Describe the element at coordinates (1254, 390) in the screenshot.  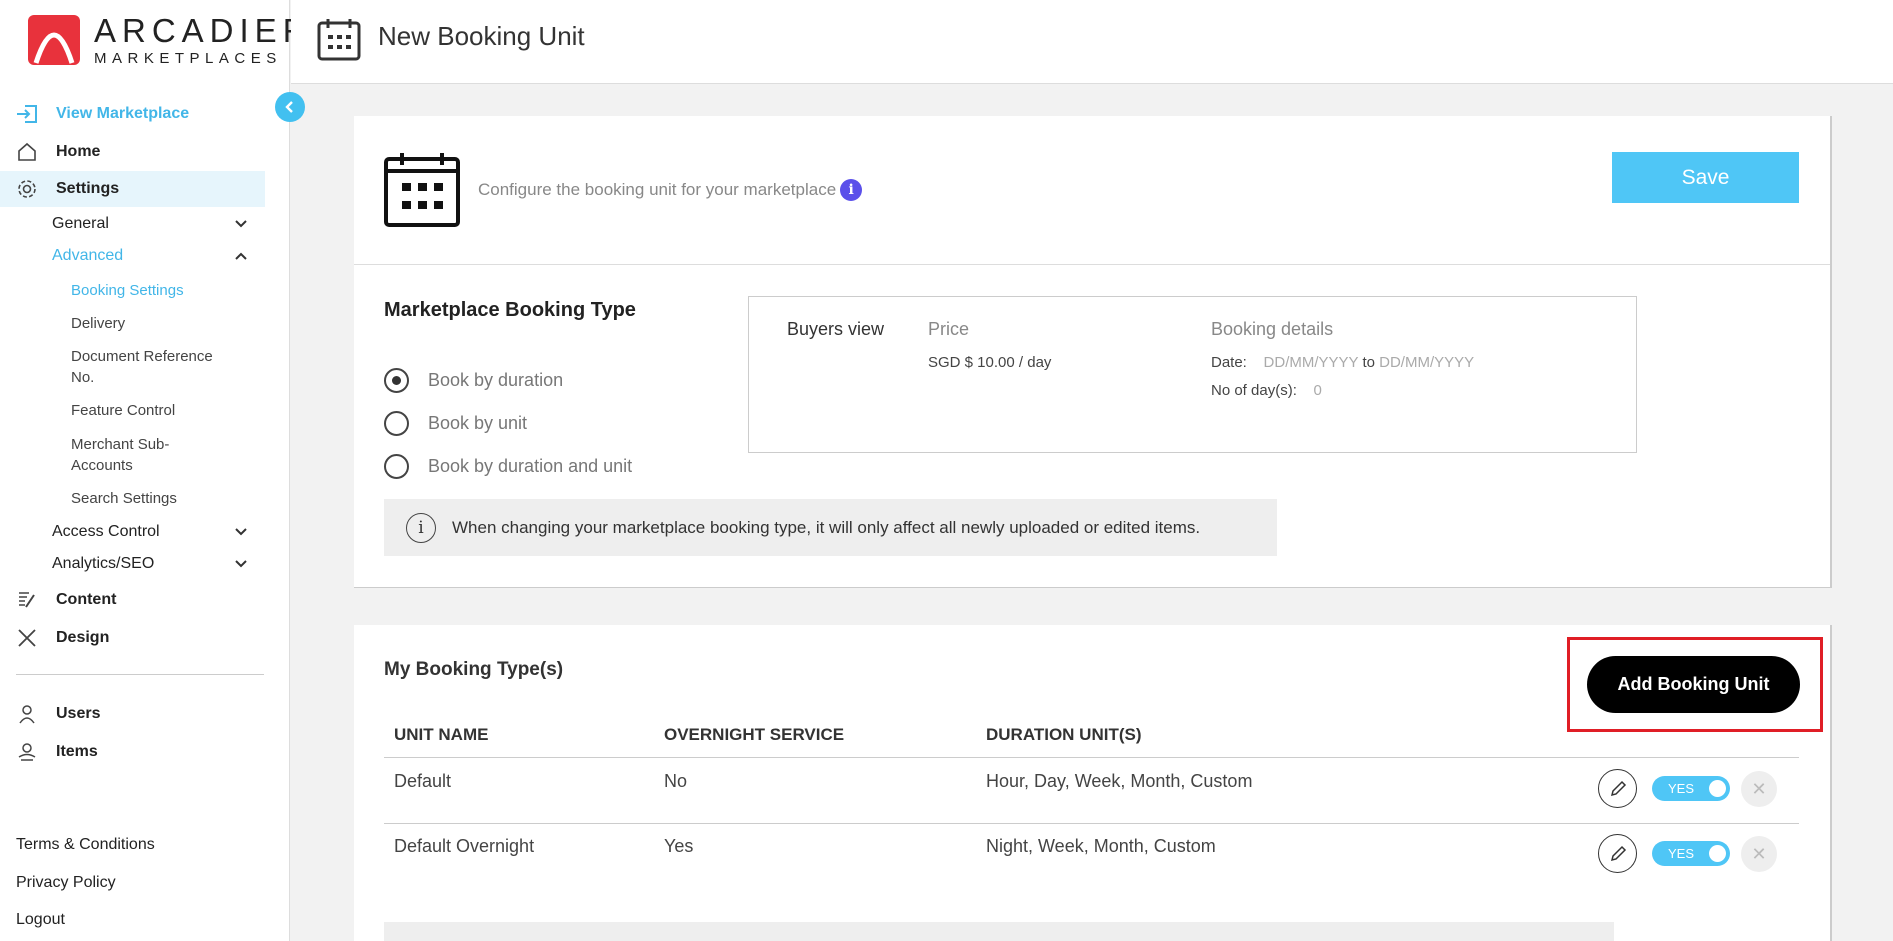
I see `days-label: No of day(s):` at that location.